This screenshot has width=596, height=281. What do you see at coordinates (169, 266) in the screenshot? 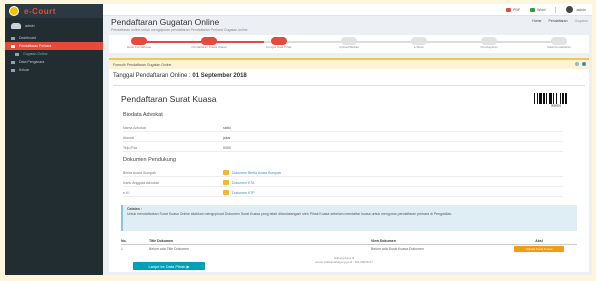
I see `next-button: Lanjut ke Data Pihak ▶` at bounding box center [169, 266].